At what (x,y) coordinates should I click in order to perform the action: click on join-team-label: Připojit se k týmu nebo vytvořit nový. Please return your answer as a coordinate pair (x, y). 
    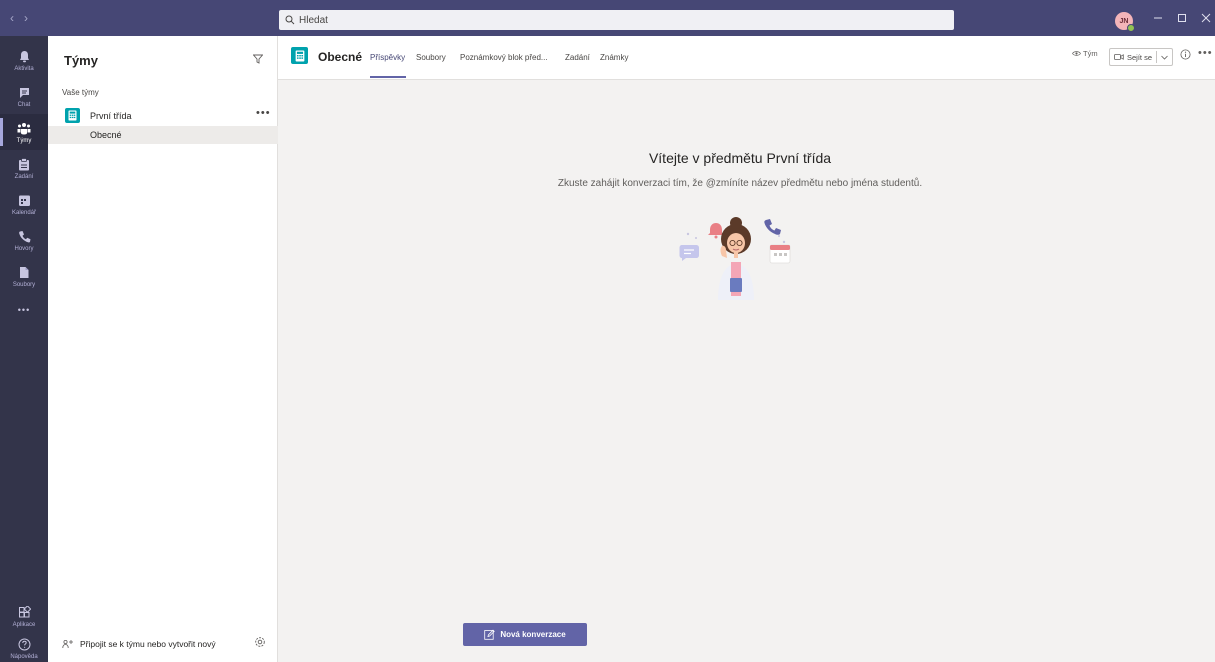
    Looking at the image, I should click on (148, 644).